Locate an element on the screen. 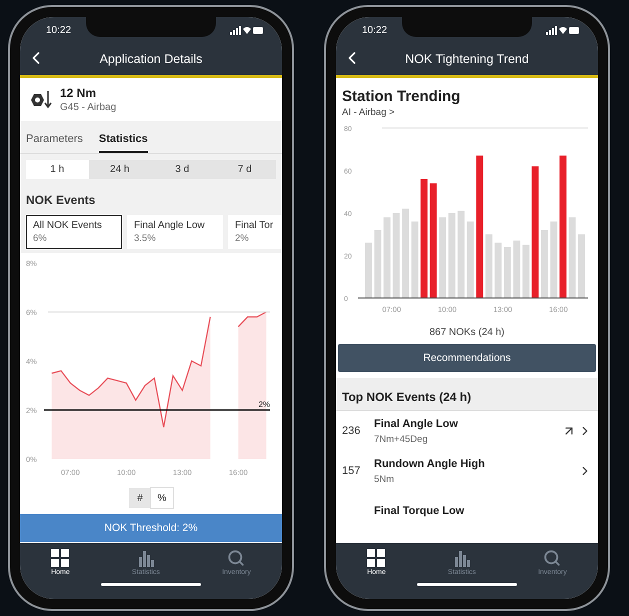 The image size is (629, 616). event-detail: 7Nm+45Deg is located at coordinates (401, 439).